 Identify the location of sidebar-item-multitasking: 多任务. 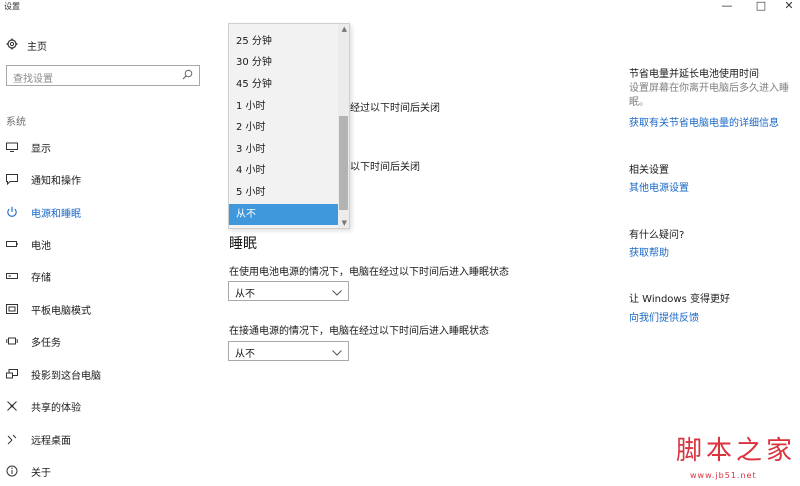
(33, 341).